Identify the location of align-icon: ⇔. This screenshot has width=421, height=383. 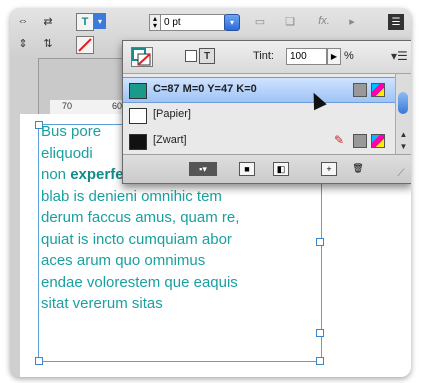
(23, 21).